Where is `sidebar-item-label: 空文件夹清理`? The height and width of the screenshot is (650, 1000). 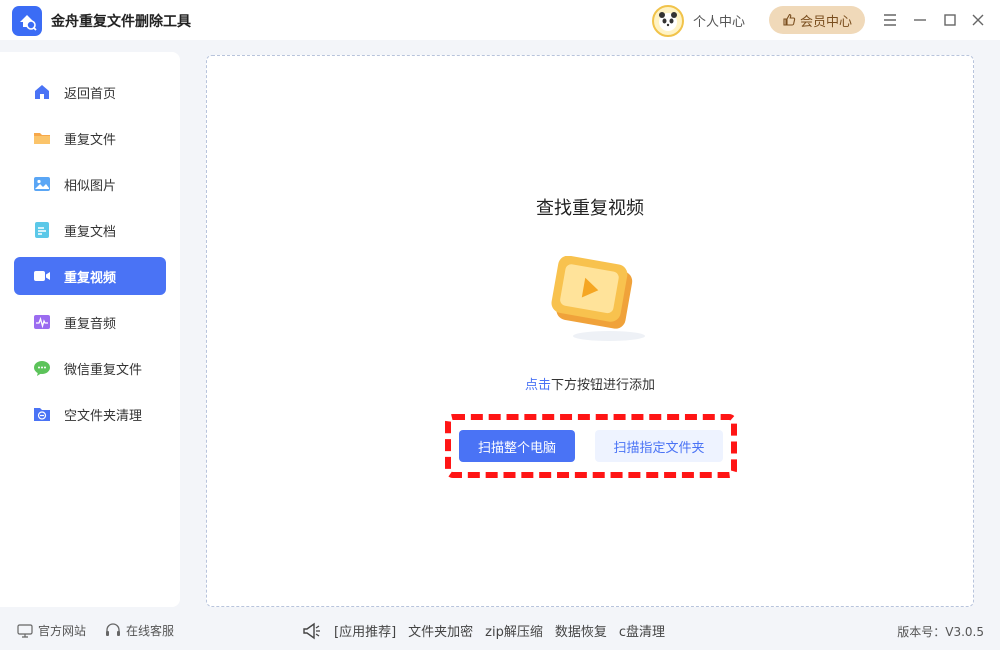 sidebar-item-label: 空文件夹清理 is located at coordinates (103, 416).